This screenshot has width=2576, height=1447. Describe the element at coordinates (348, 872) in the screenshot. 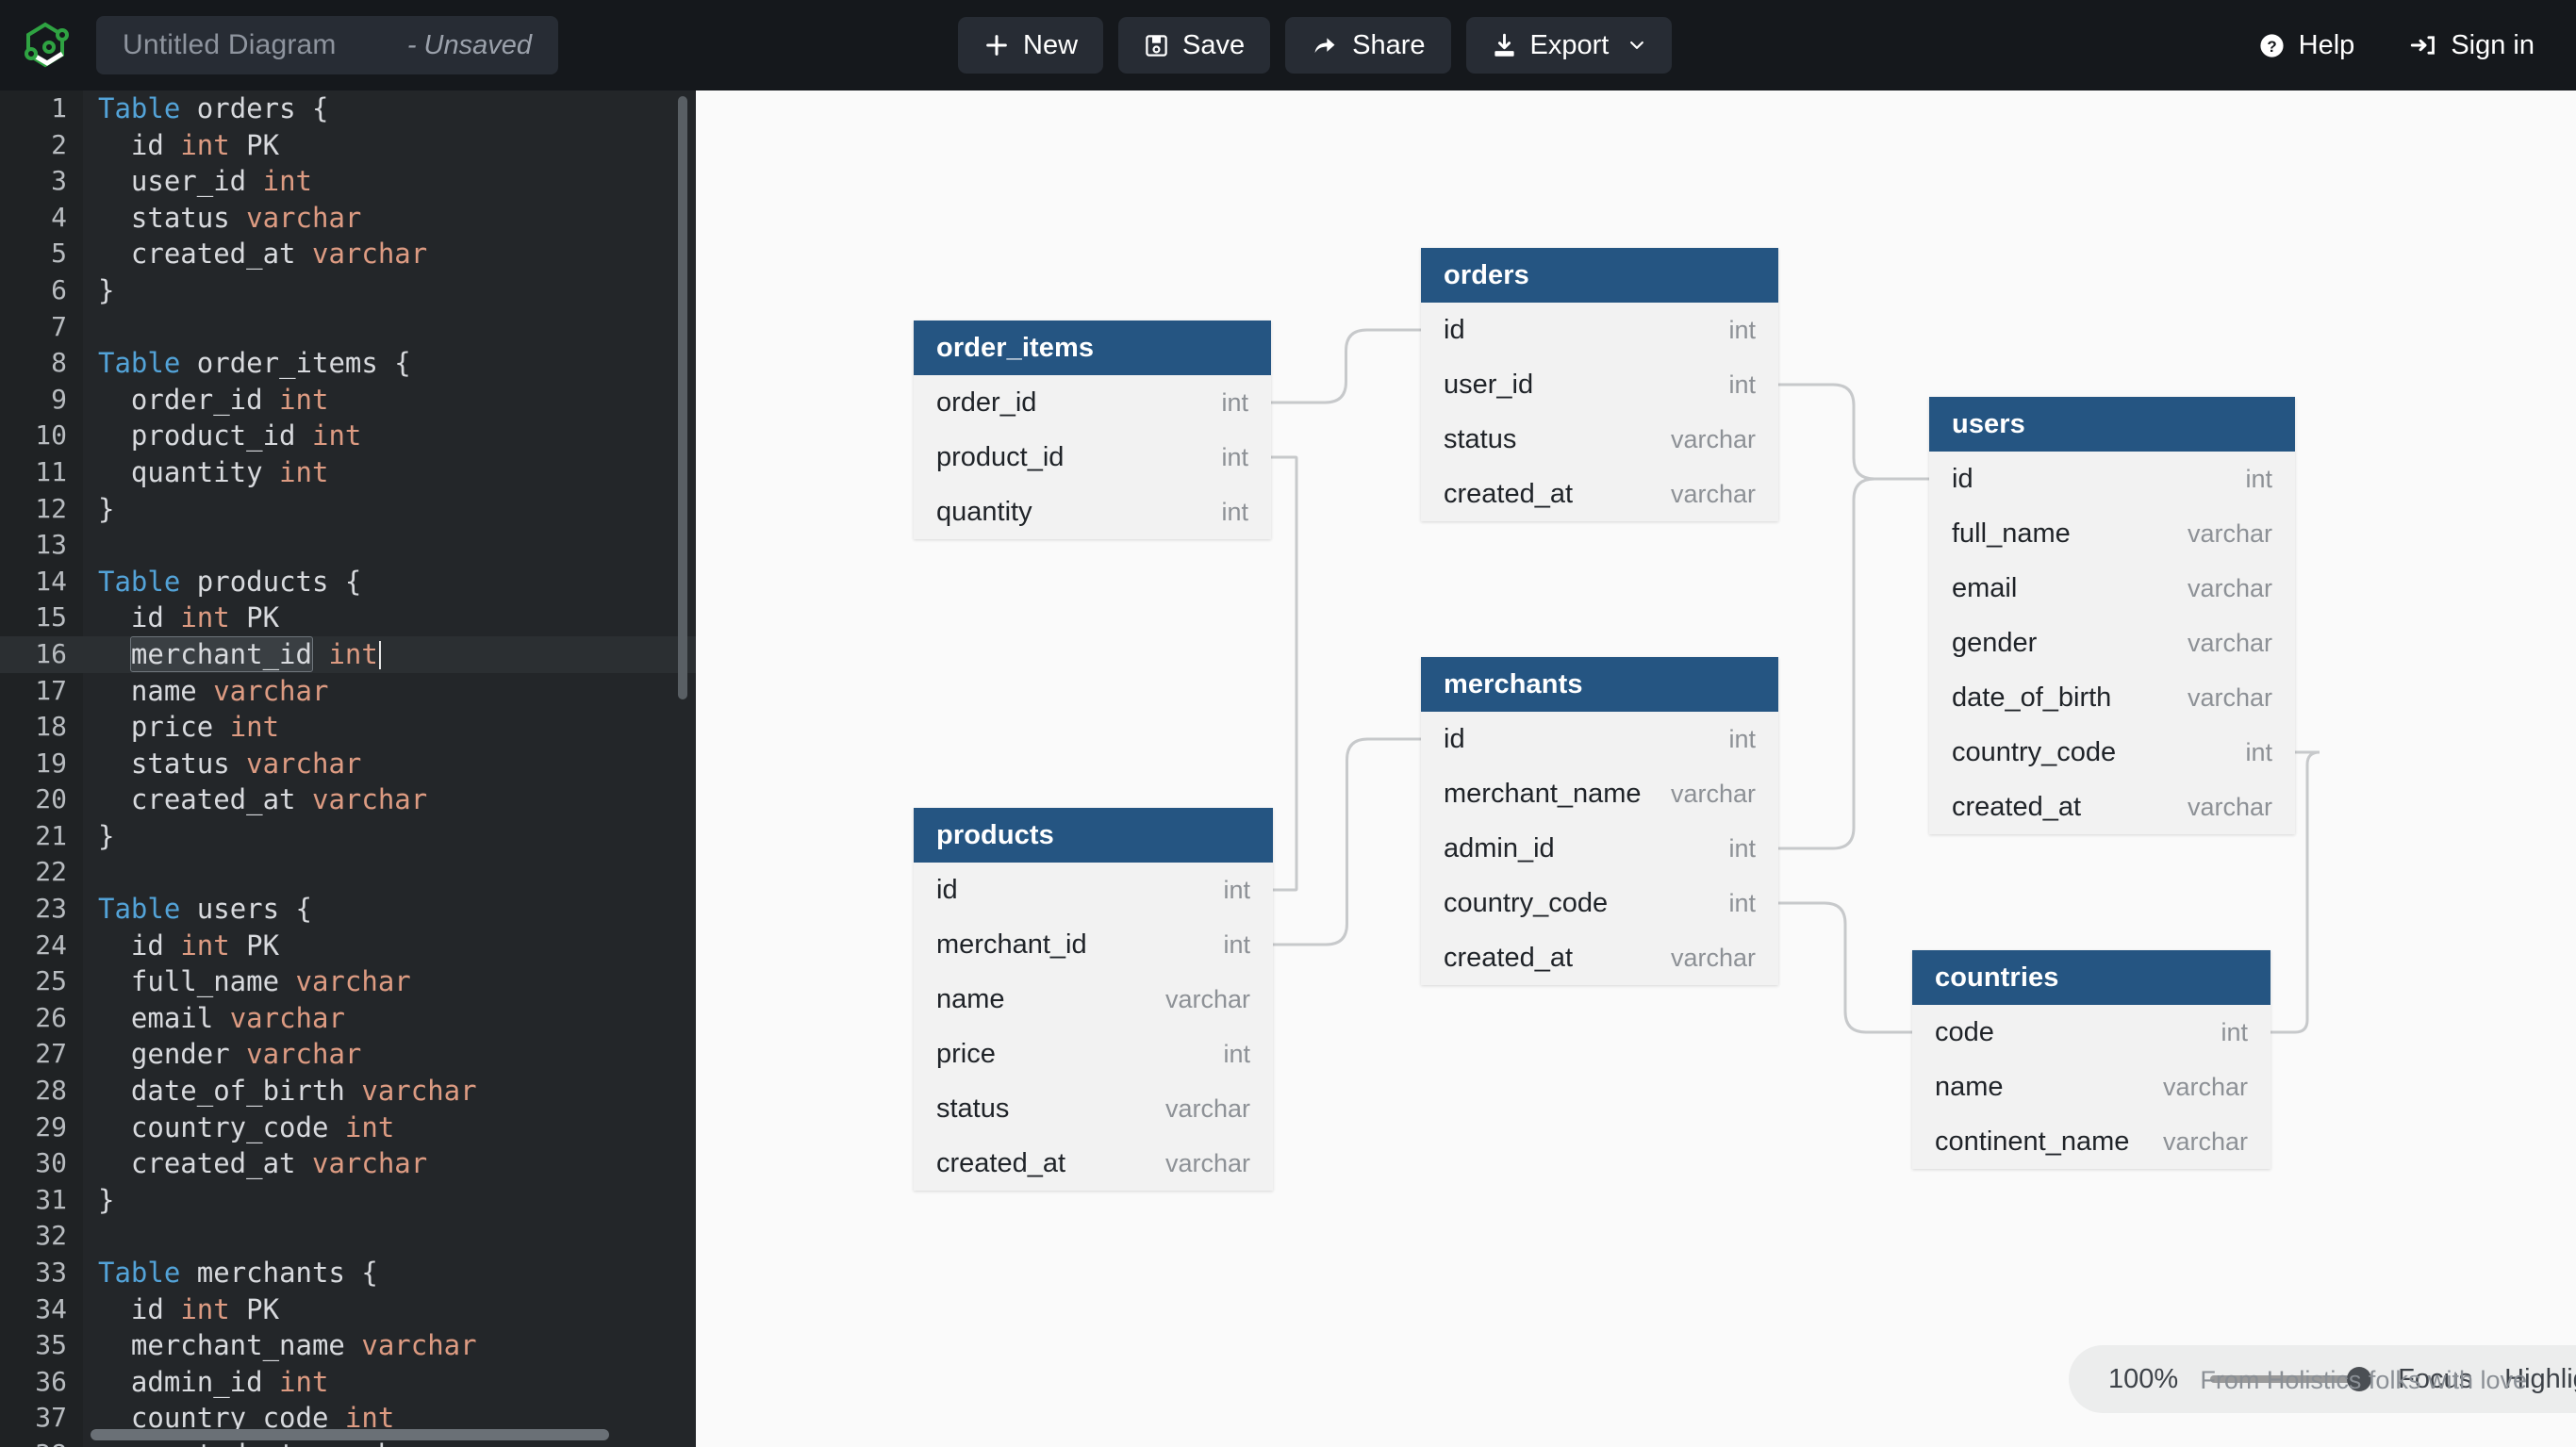

I see `editor-line: 22` at that location.